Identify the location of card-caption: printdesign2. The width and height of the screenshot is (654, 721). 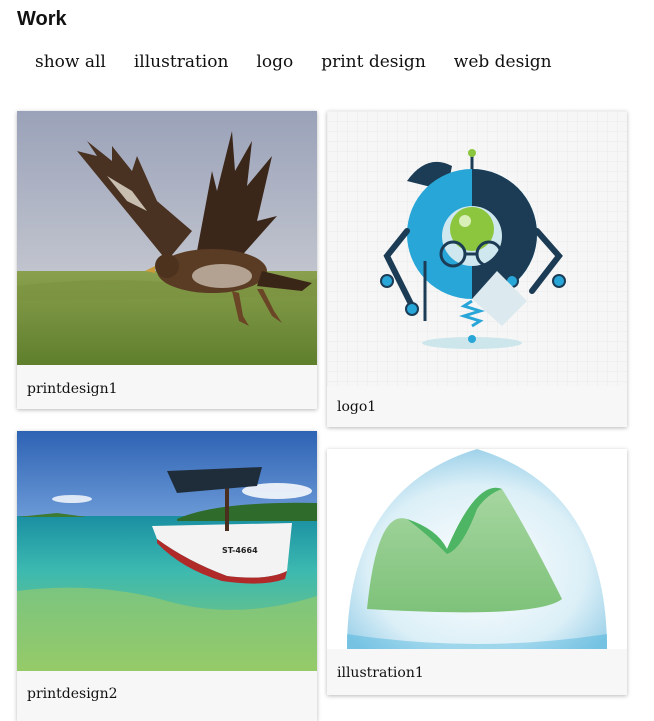
(72, 694).